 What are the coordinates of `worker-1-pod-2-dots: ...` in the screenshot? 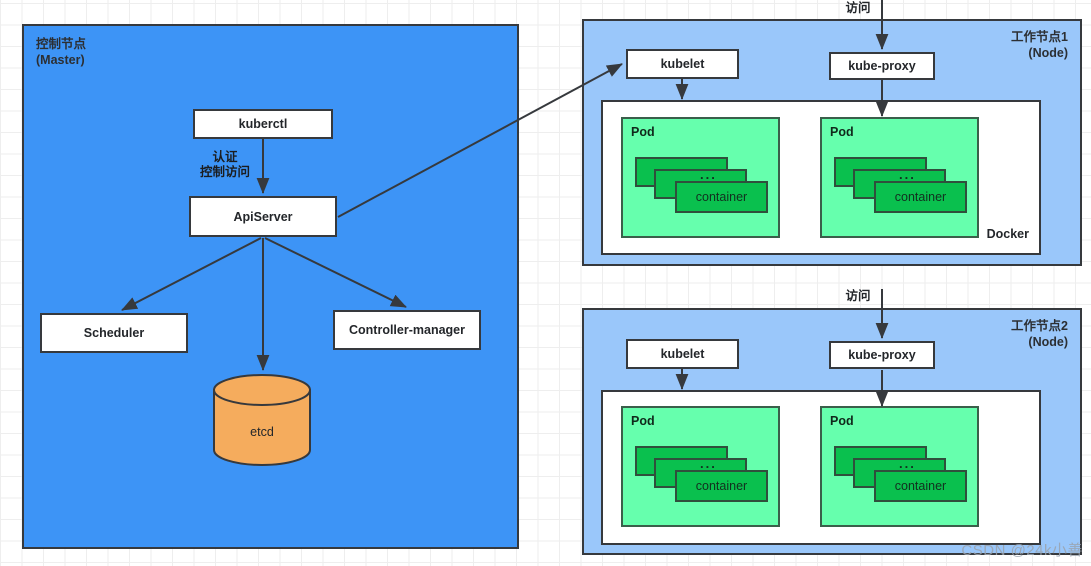 It's located at (907, 174).